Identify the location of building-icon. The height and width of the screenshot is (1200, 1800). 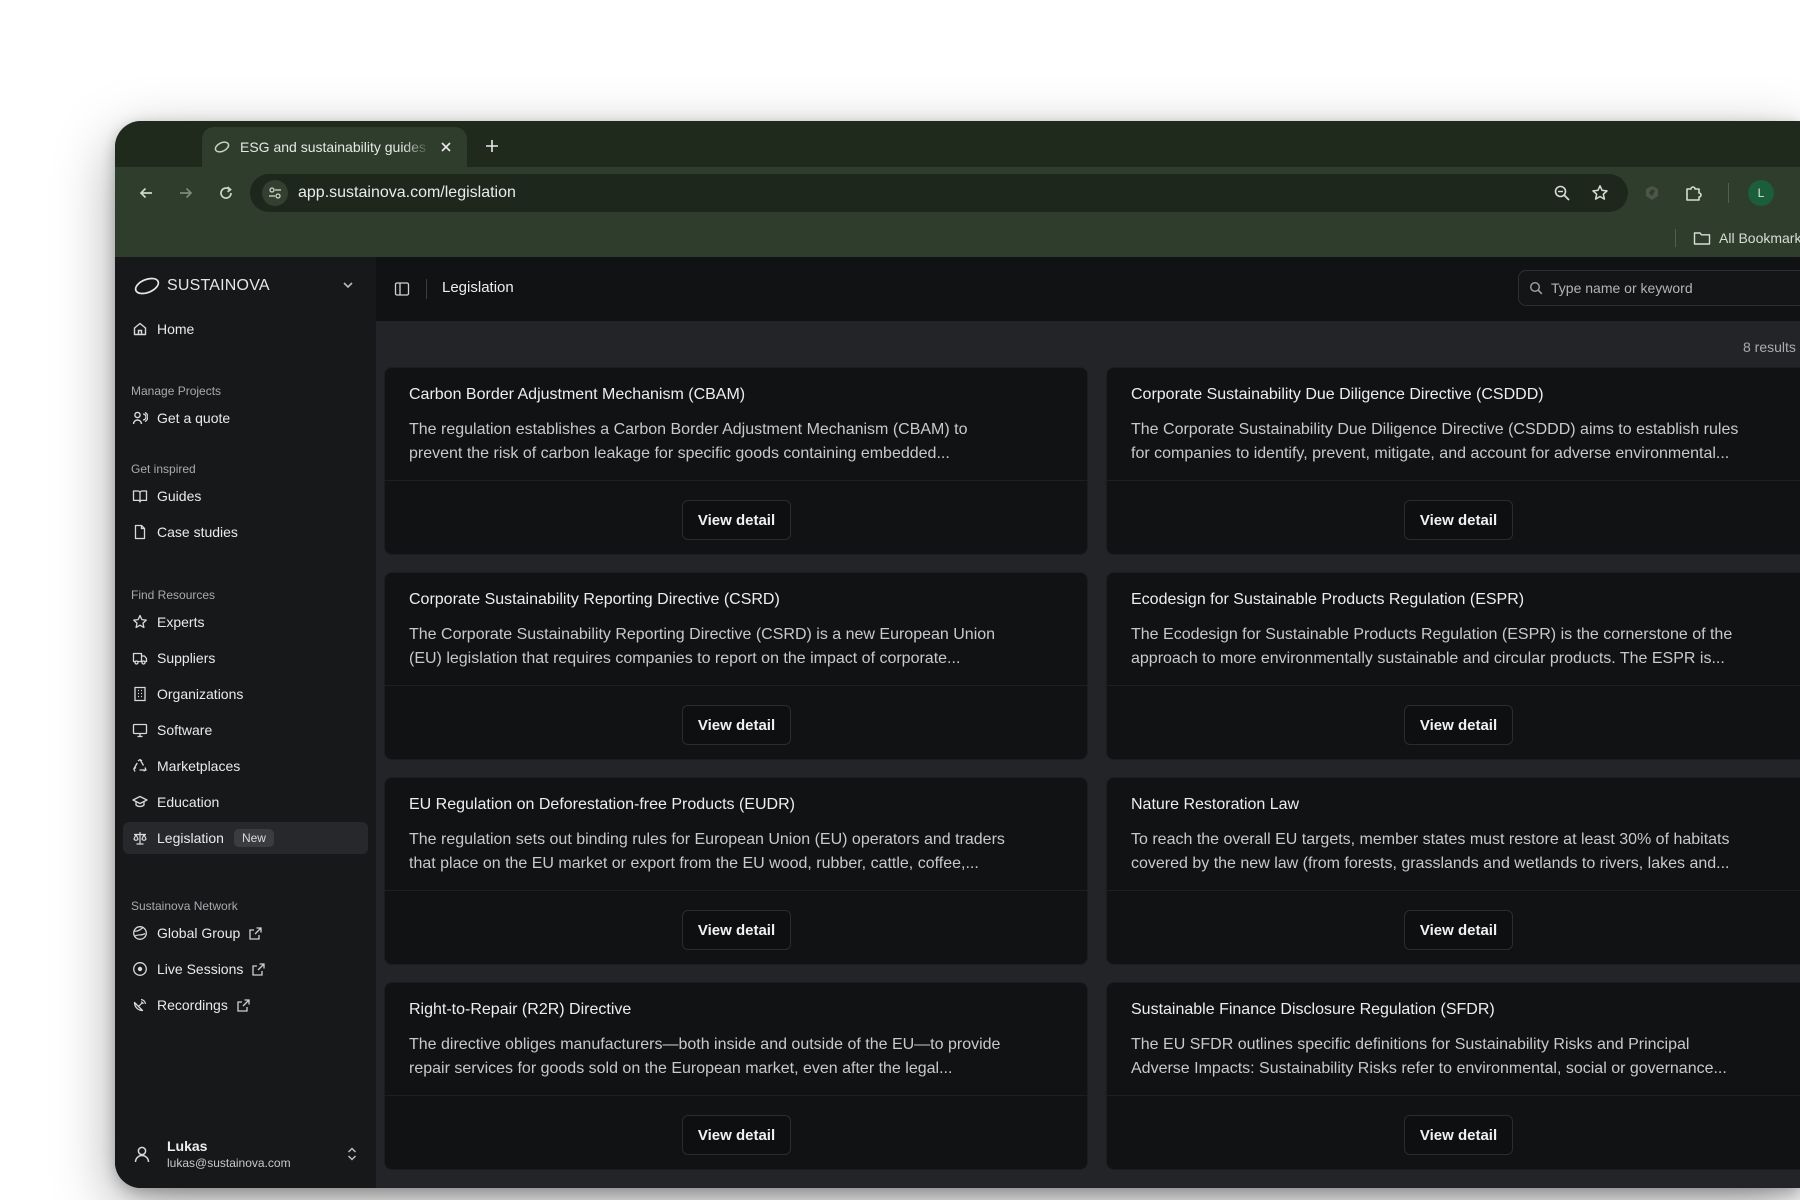
(140, 694).